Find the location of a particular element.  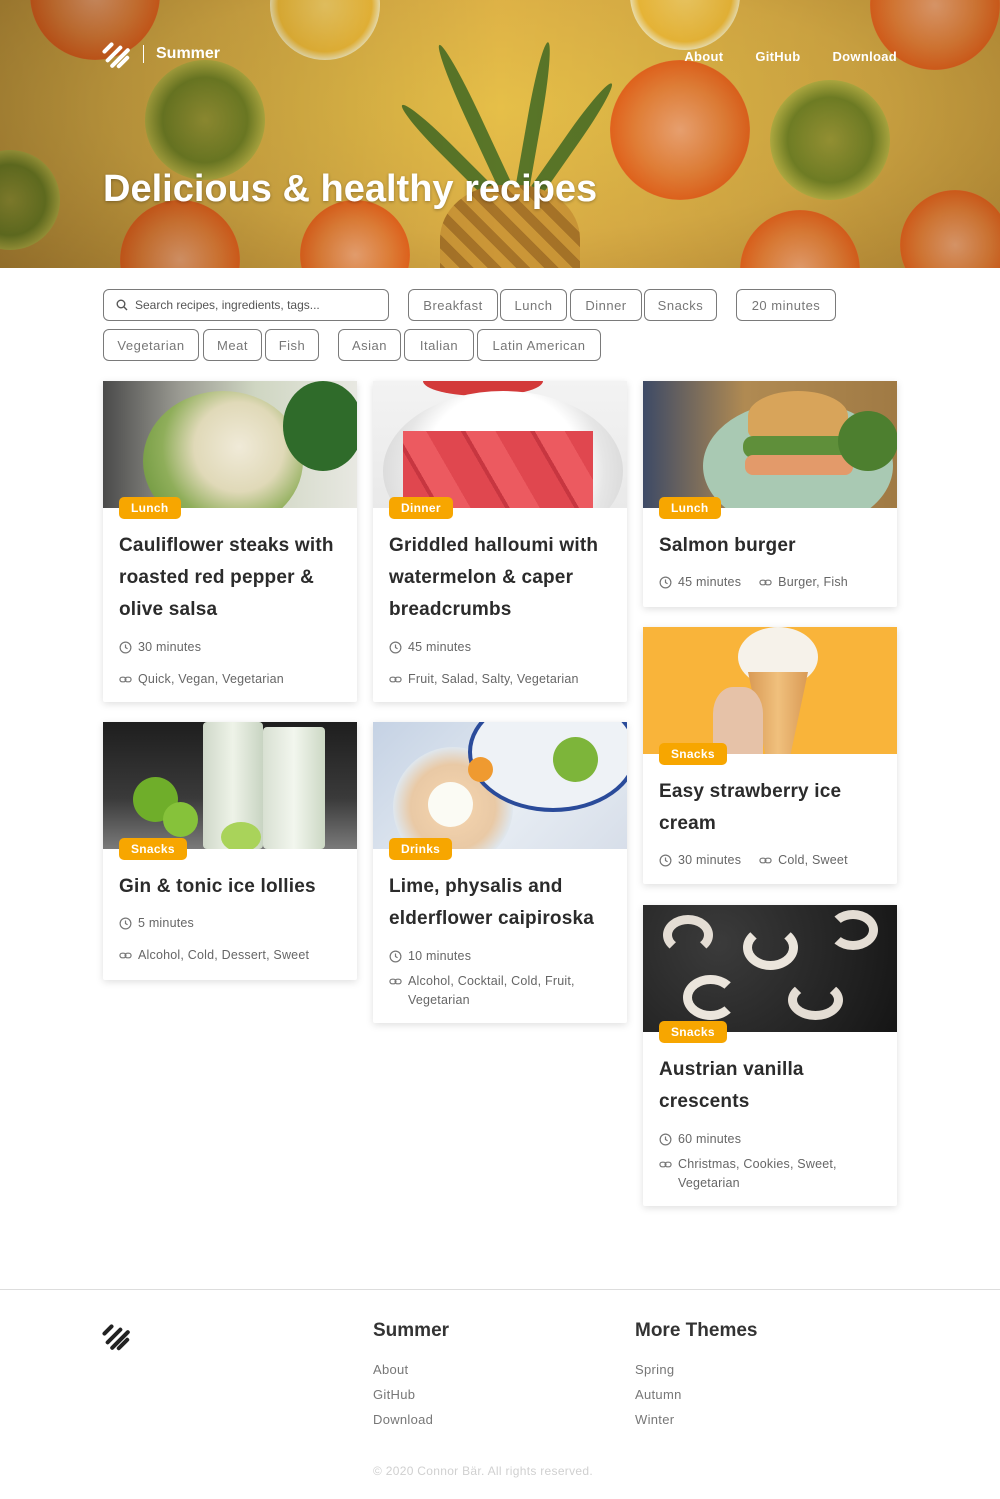

footer-link-winter: Winter is located at coordinates (696, 1419).